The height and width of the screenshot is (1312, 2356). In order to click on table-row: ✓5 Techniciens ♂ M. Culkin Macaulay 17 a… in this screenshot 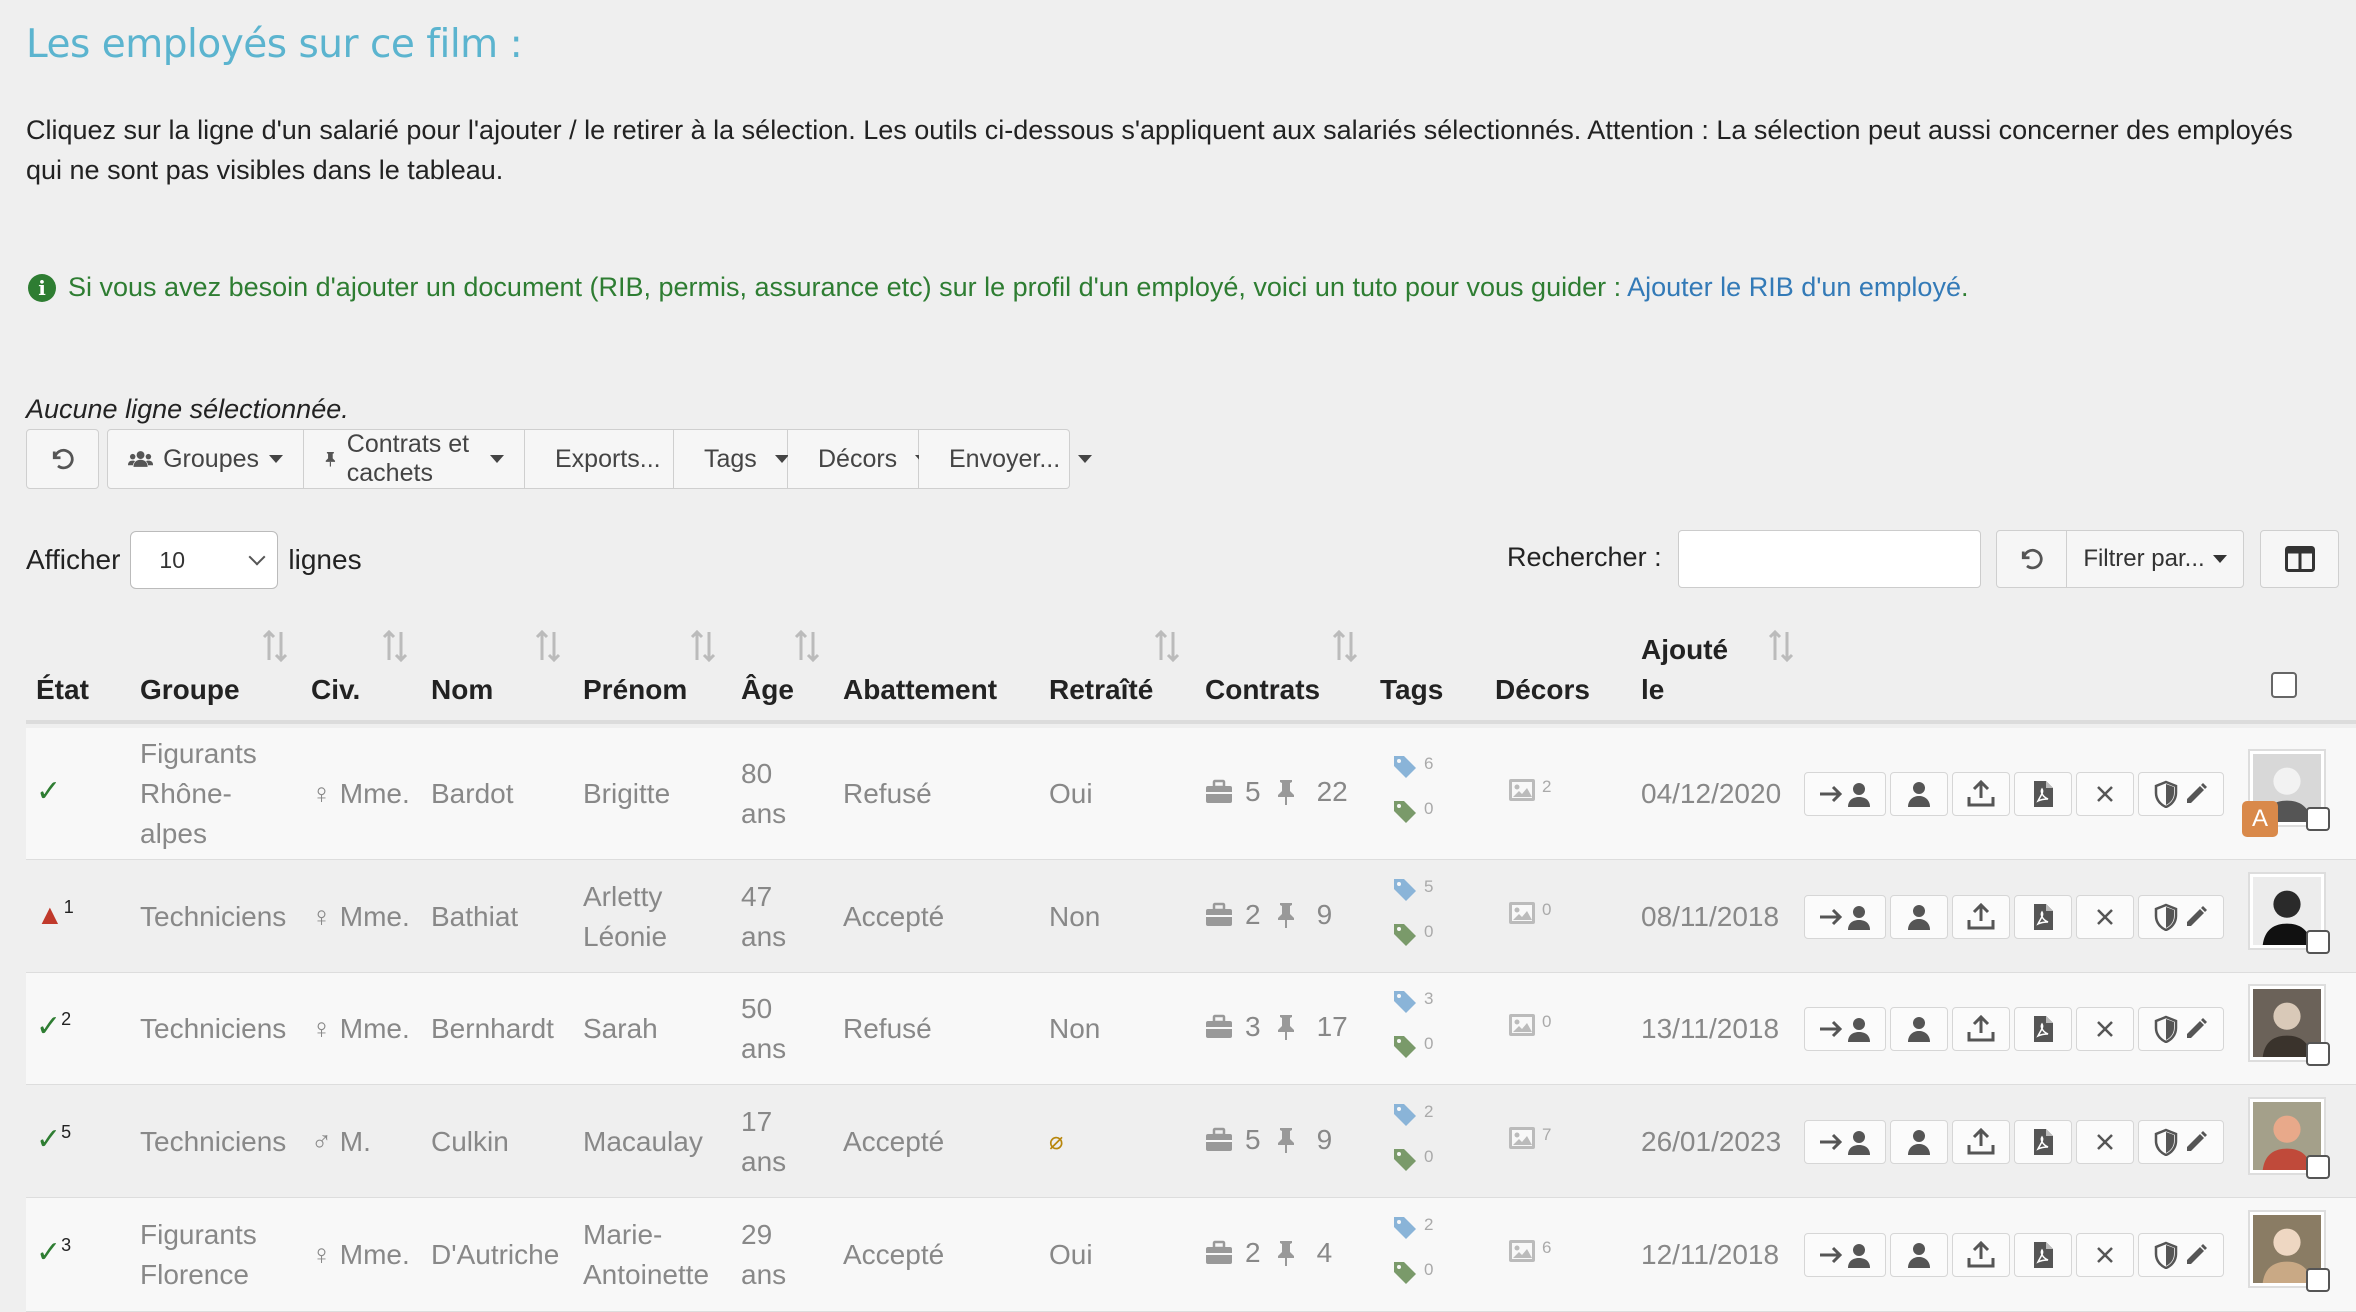, I will do `click(1191, 1141)`.